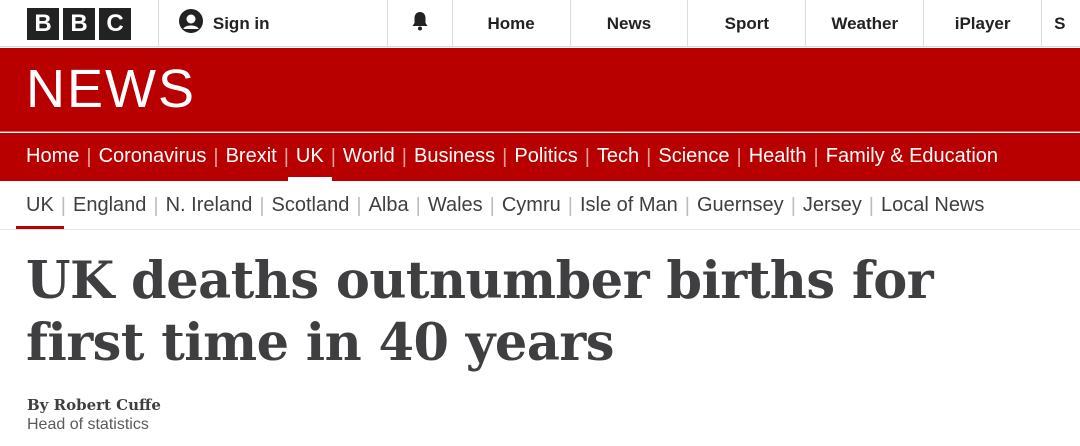 This screenshot has height=446, width=1080. What do you see at coordinates (109, 205) in the screenshot?
I see `subsection-england: England` at bounding box center [109, 205].